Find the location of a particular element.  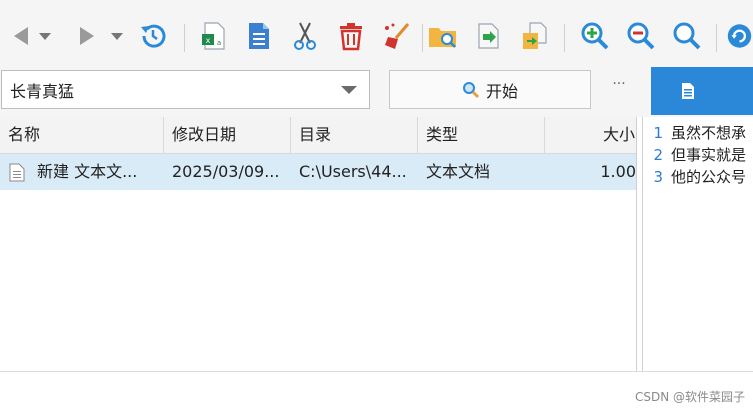

export-excel-button: x a is located at coordinates (213, 36).